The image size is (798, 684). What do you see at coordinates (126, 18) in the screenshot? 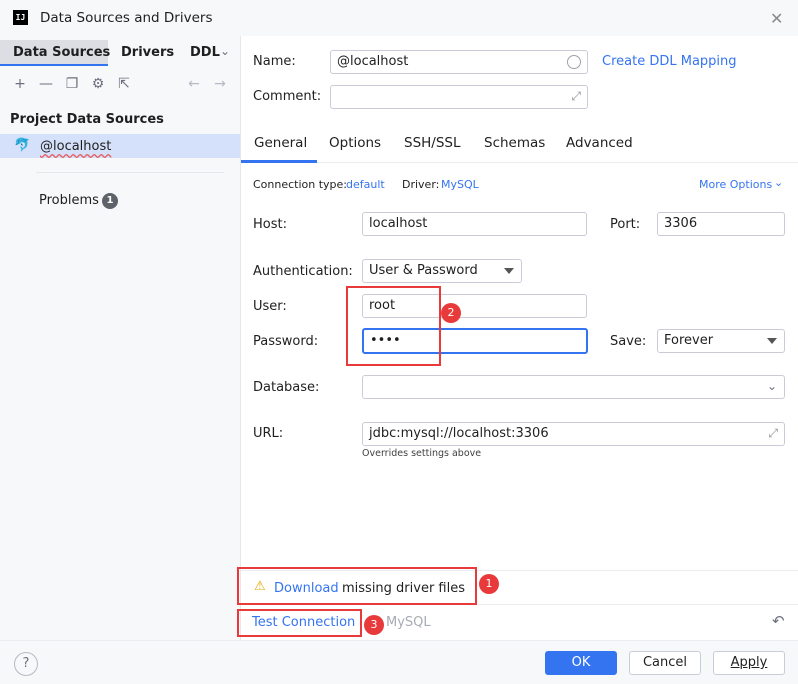
I see `window-title: Data Sources and Drivers` at bounding box center [126, 18].